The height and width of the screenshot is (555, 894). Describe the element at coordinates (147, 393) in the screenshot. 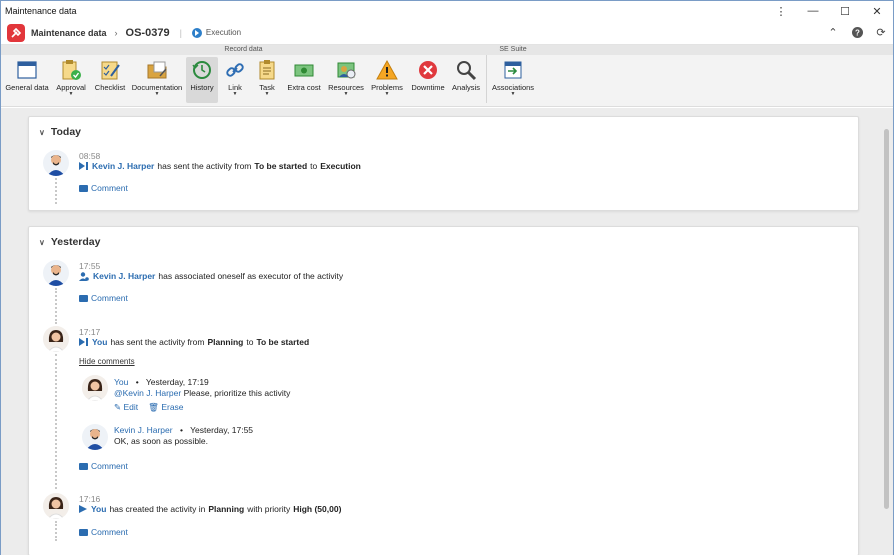

I see `mention-link: @Kevin J. Harper` at that location.